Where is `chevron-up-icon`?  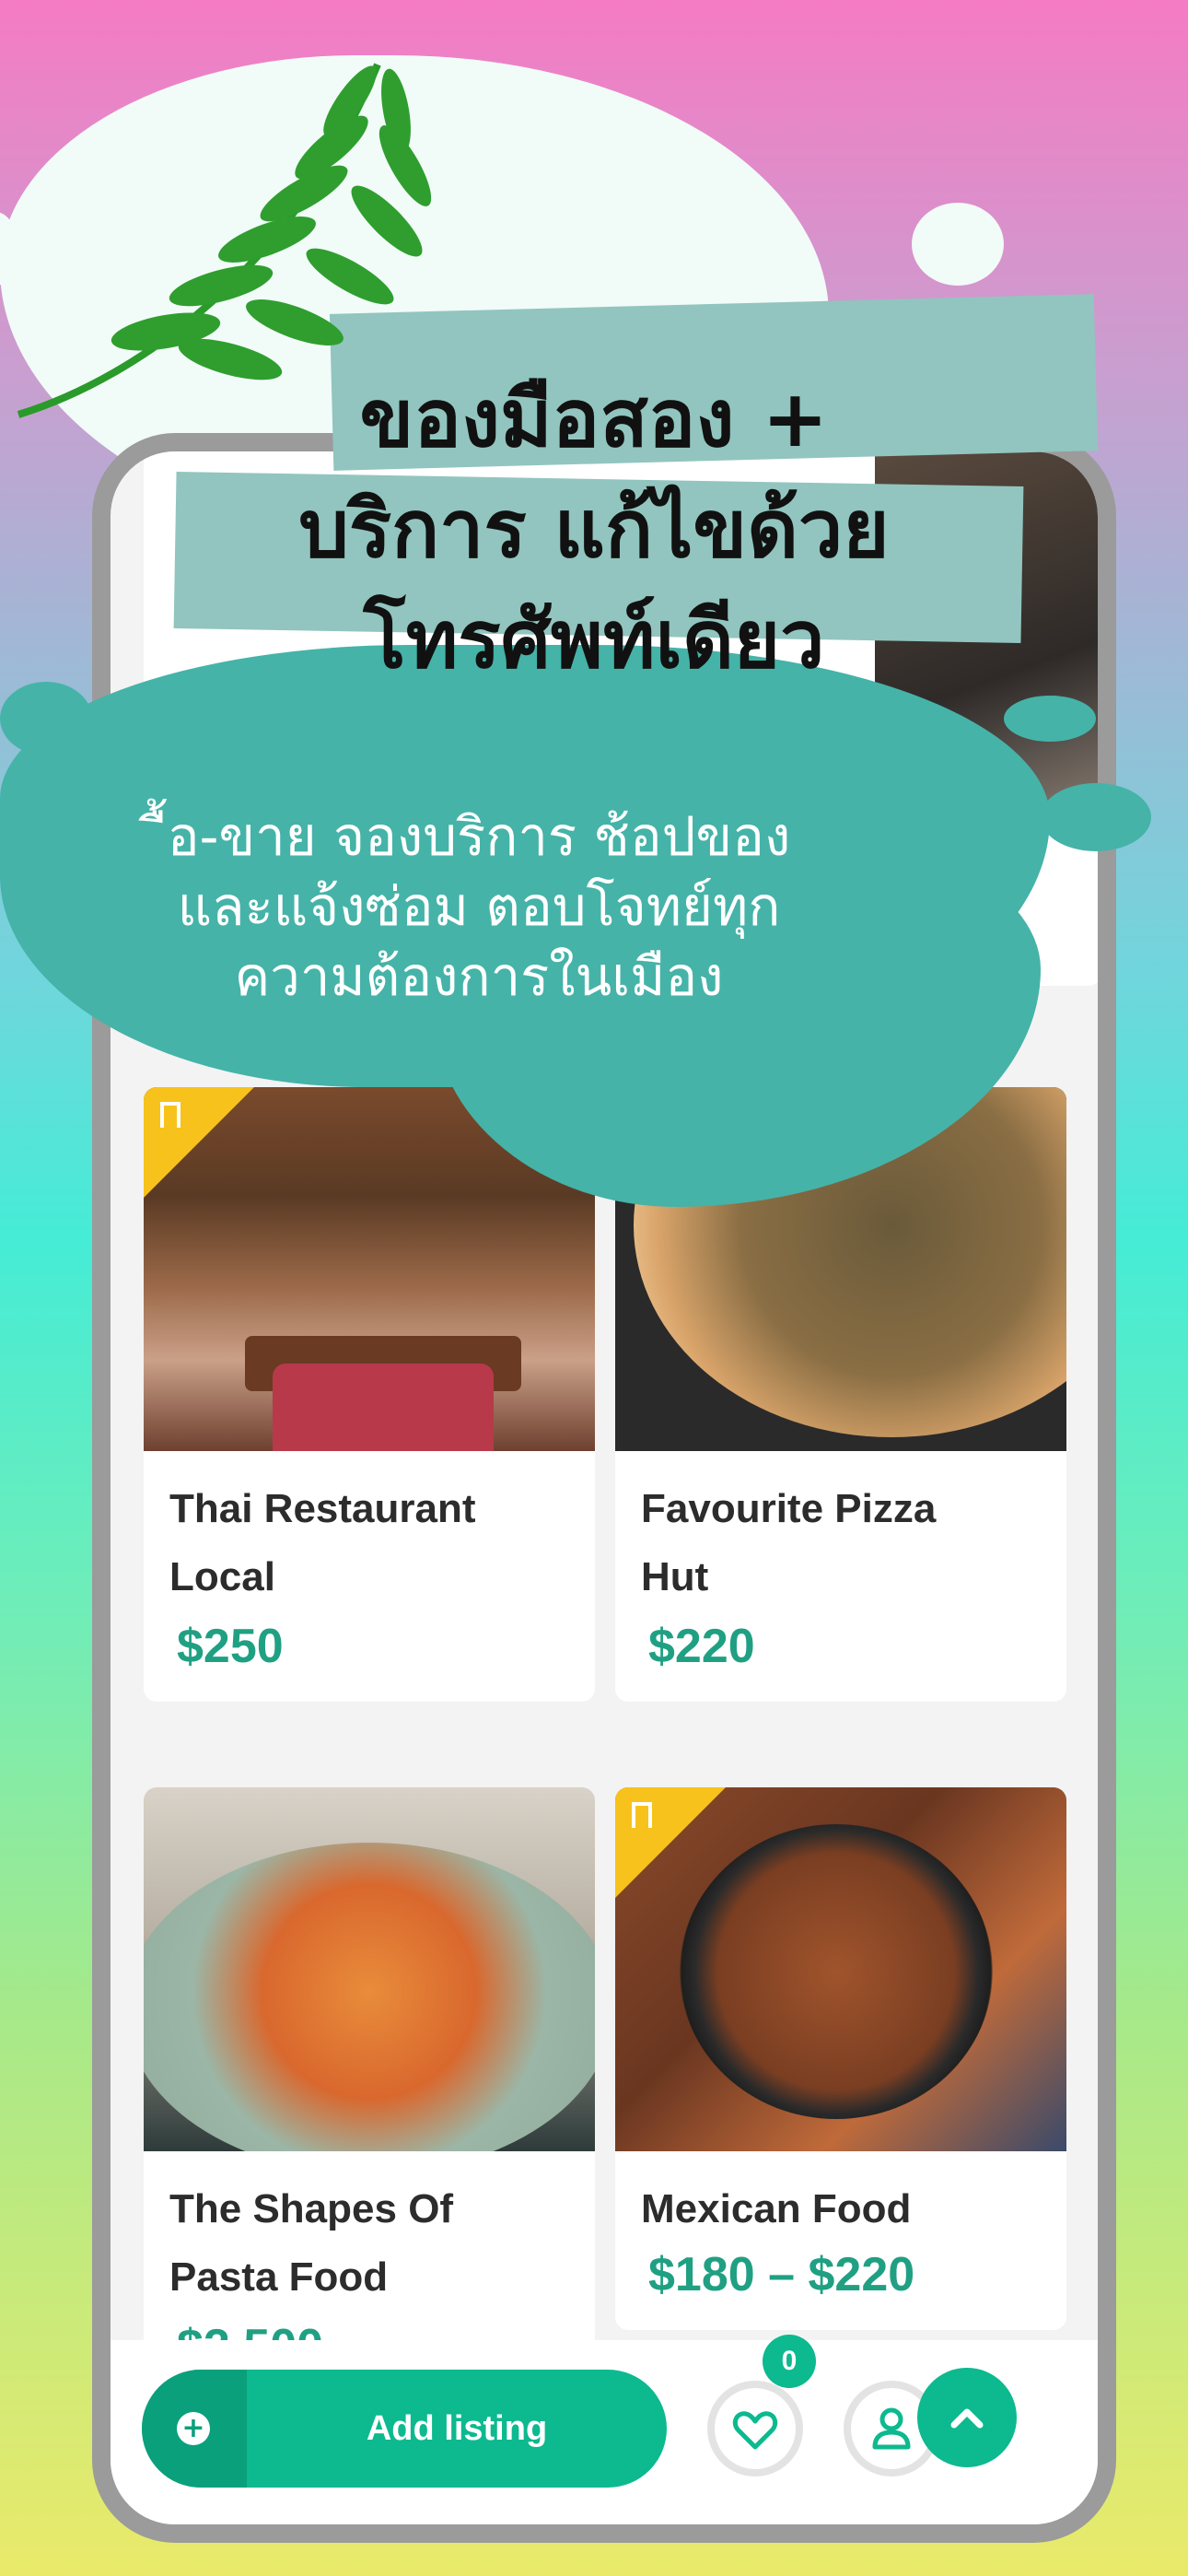 chevron-up-icon is located at coordinates (967, 2418).